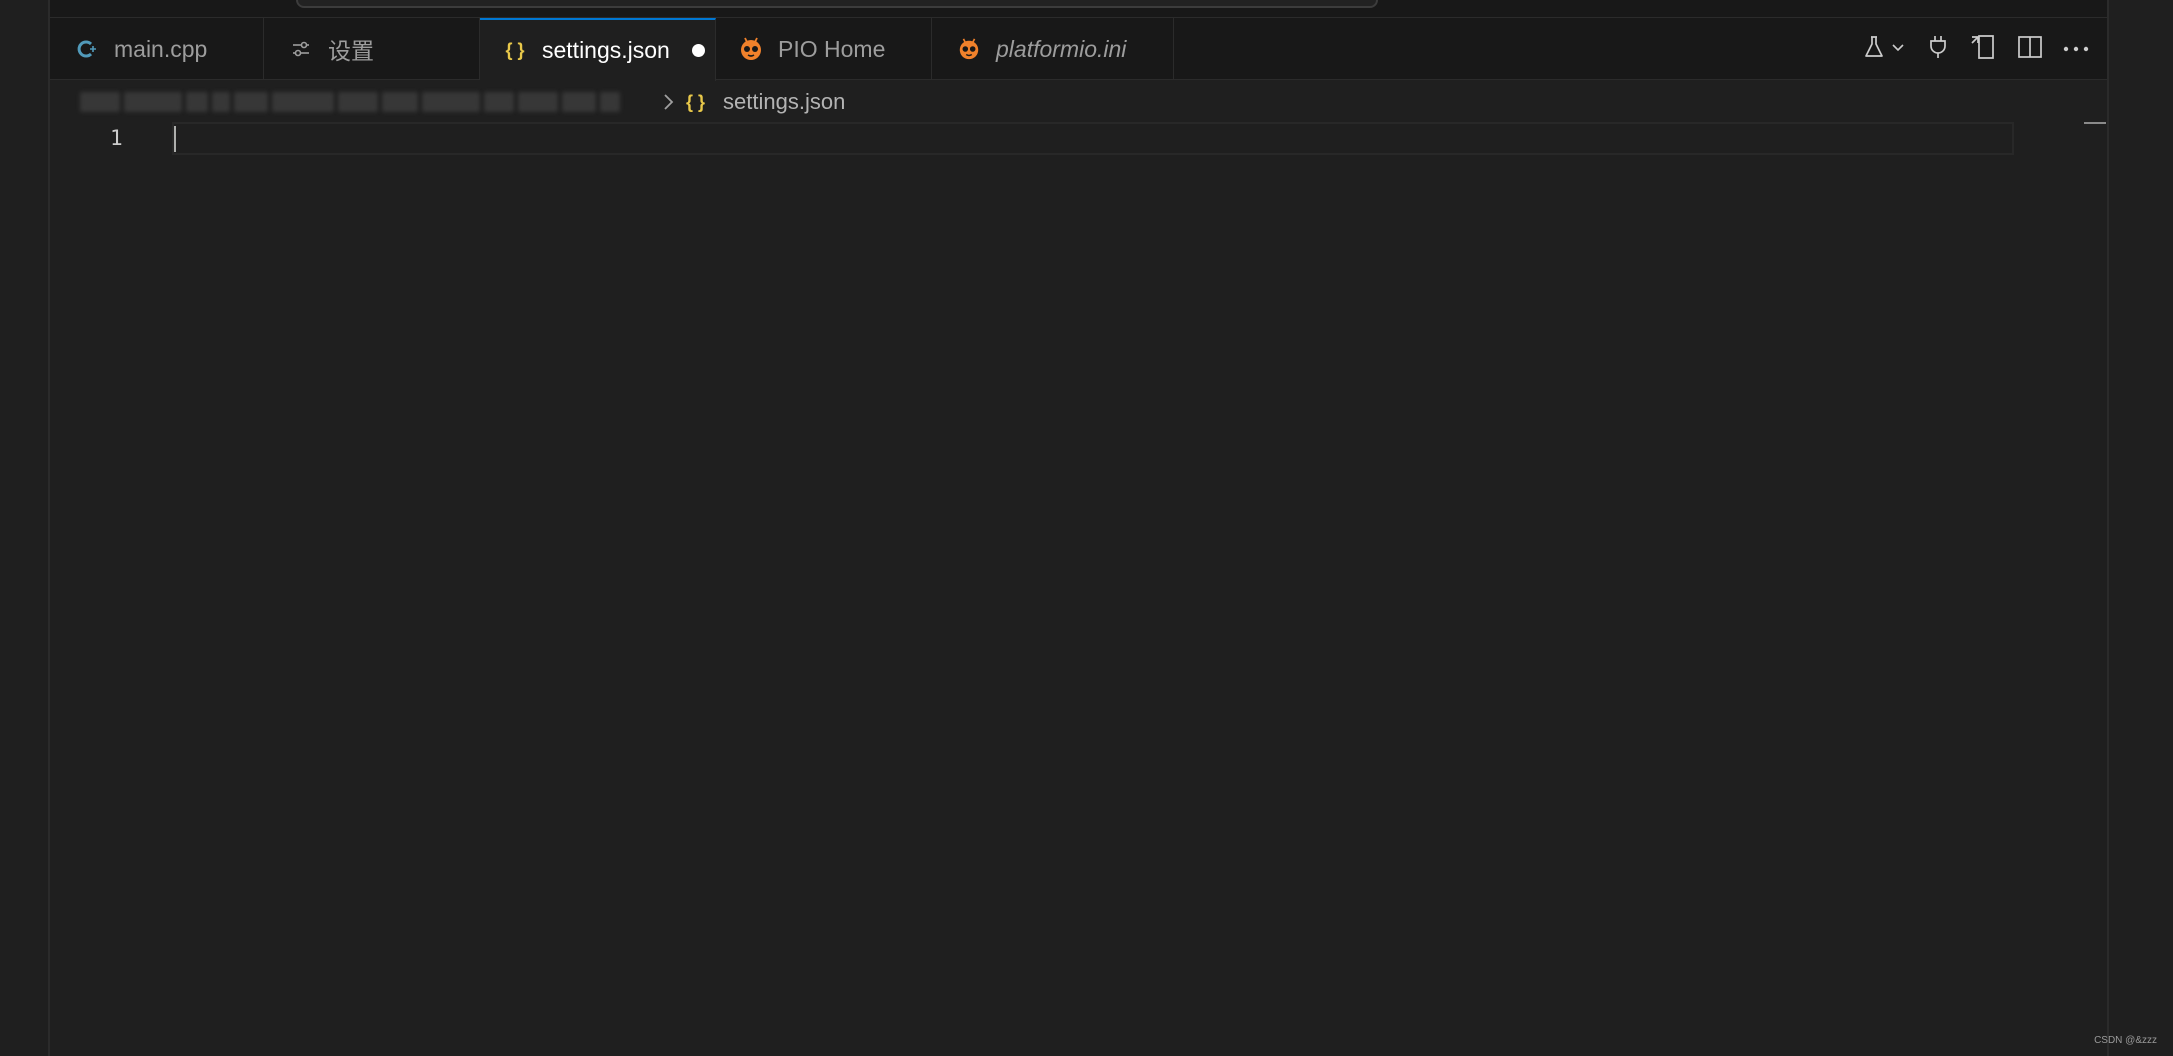 The width and height of the screenshot is (2173, 1056). Describe the element at coordinates (1022, 102) in the screenshot. I see `breadcrumb: { } settings.json` at that location.